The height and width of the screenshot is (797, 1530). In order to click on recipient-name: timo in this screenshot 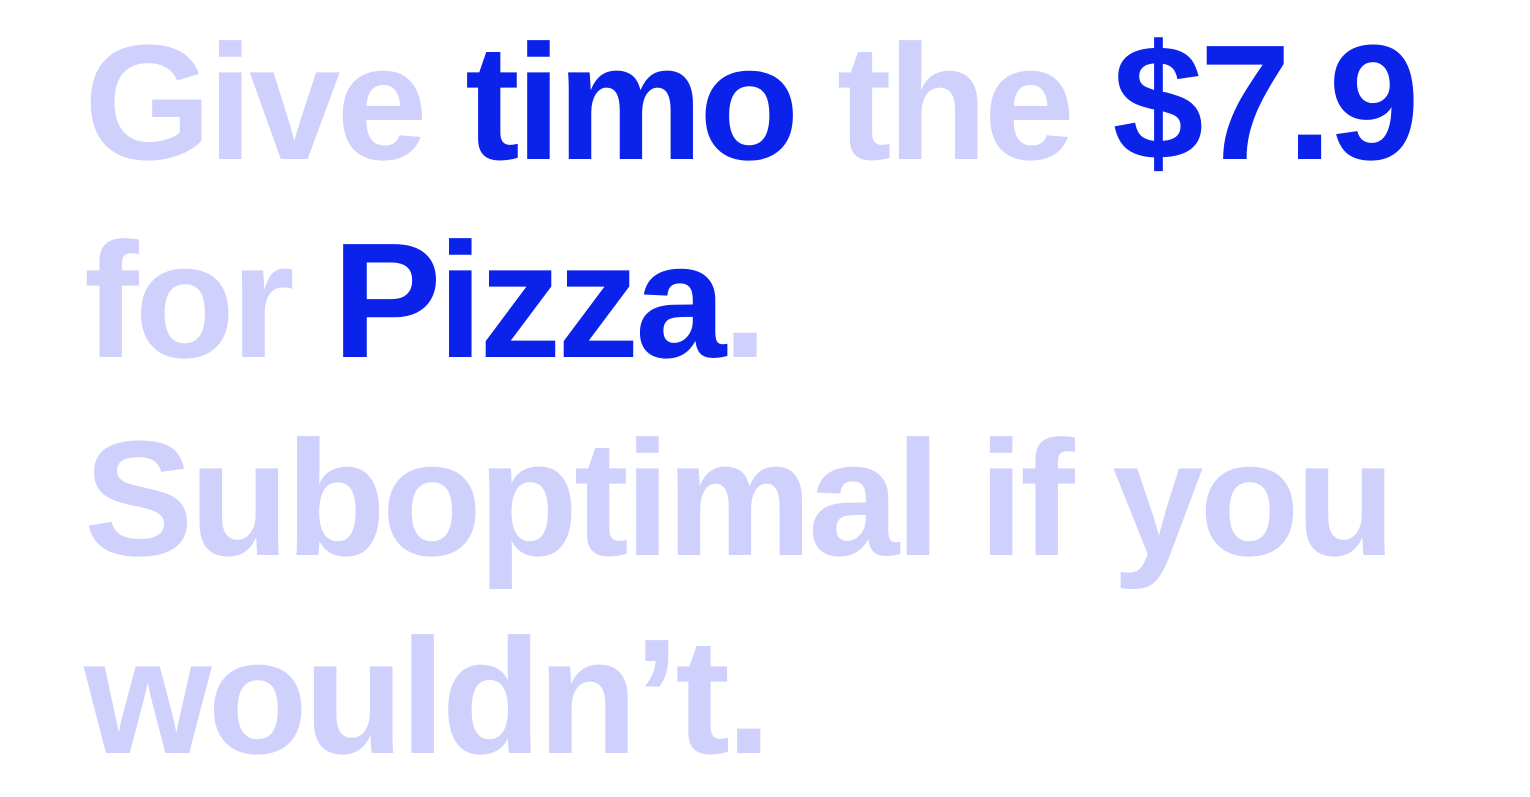, I will do `click(632, 102)`.